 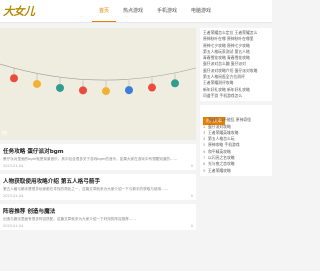 I want to click on main-nav: 首页 热点游戏 手机游戏 电脑游戏, so click(x=155, y=11).